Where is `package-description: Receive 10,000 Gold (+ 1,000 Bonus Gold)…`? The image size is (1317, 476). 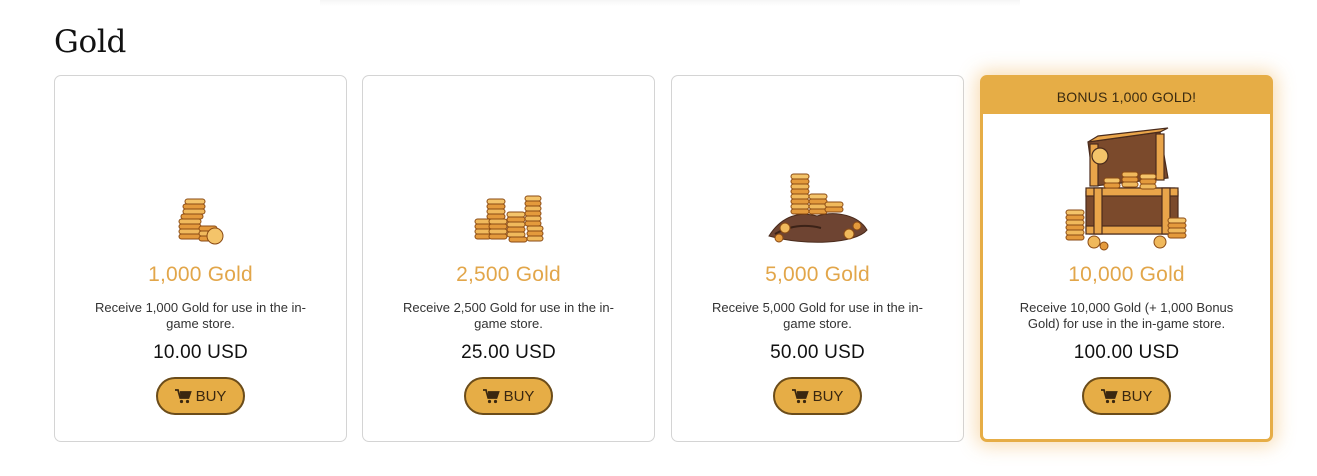
package-description: Receive 10,000 Gold (+ 1,000 Bonus Gold)… is located at coordinates (1126, 315).